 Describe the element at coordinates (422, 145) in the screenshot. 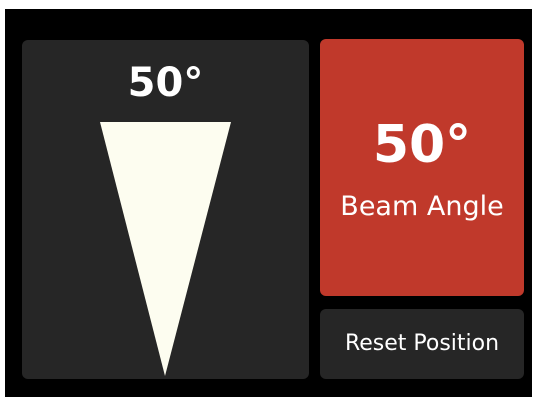

I see `beam-angle-value: 50°` at that location.